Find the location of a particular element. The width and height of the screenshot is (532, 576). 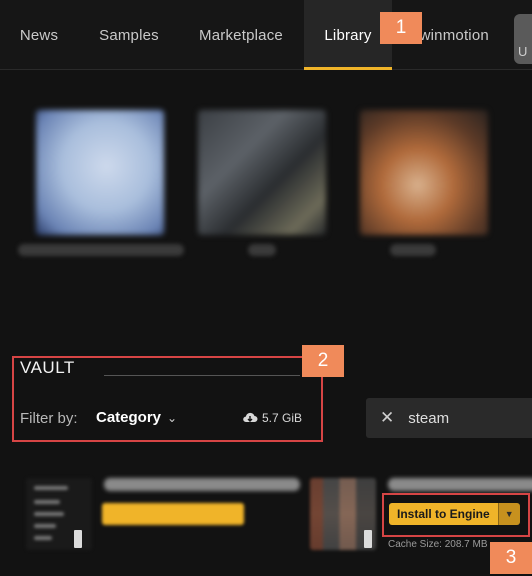

install-to-engine-button: Install to Engine ▼ is located at coordinates (454, 514).